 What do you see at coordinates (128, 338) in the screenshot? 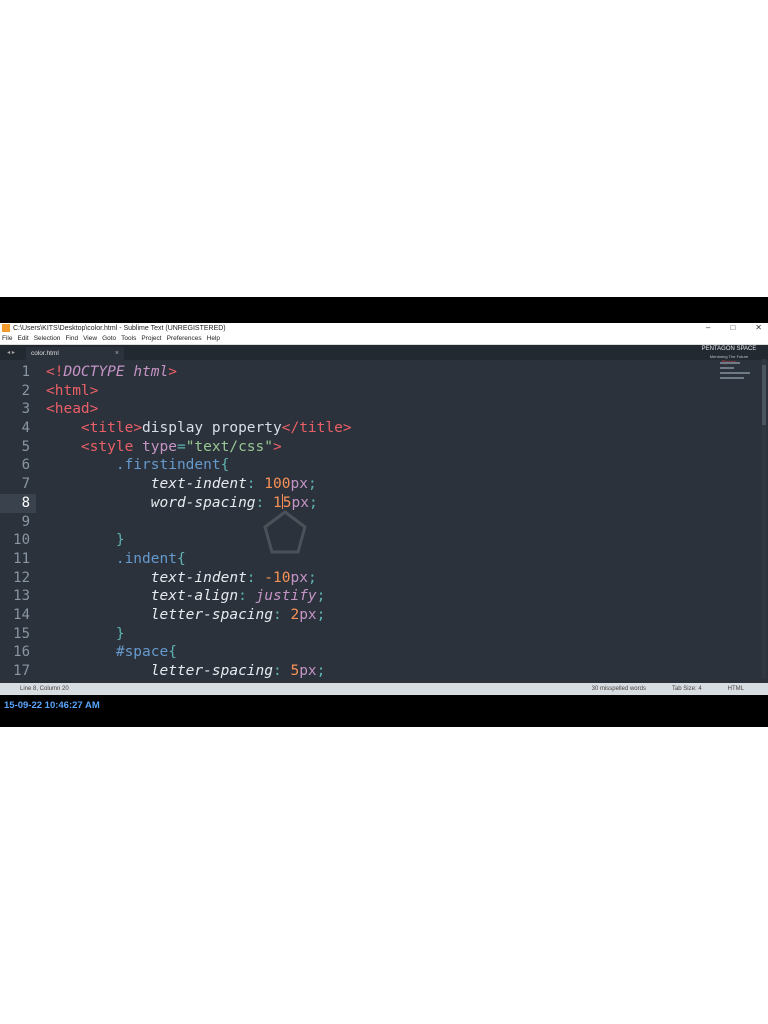
I see `menu-tools: Tools` at bounding box center [128, 338].